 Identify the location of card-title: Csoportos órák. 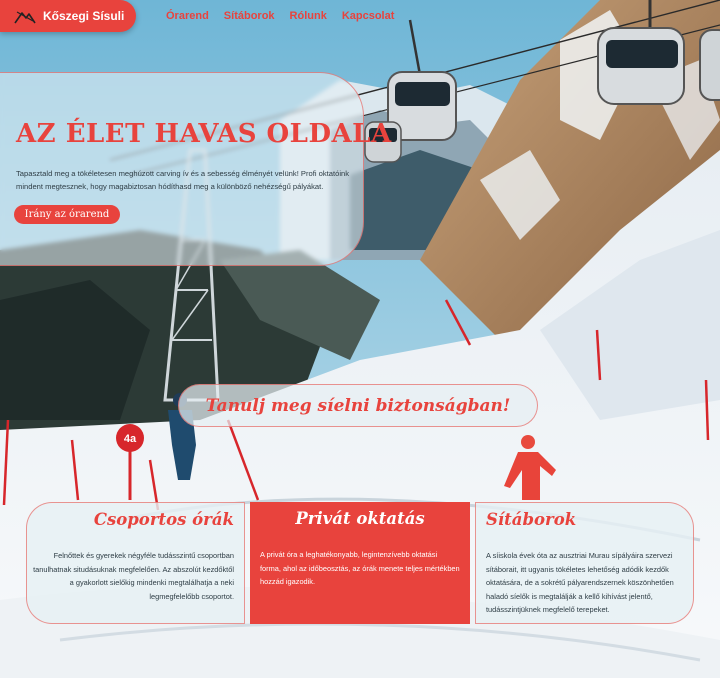
(163, 519).